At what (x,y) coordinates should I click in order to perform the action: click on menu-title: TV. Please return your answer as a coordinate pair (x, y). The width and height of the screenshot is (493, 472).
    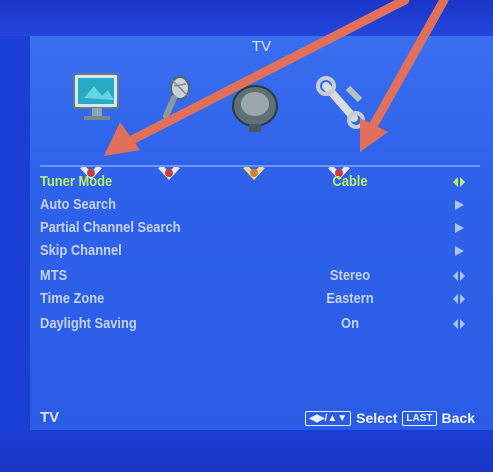
    Looking at the image, I should click on (261, 46).